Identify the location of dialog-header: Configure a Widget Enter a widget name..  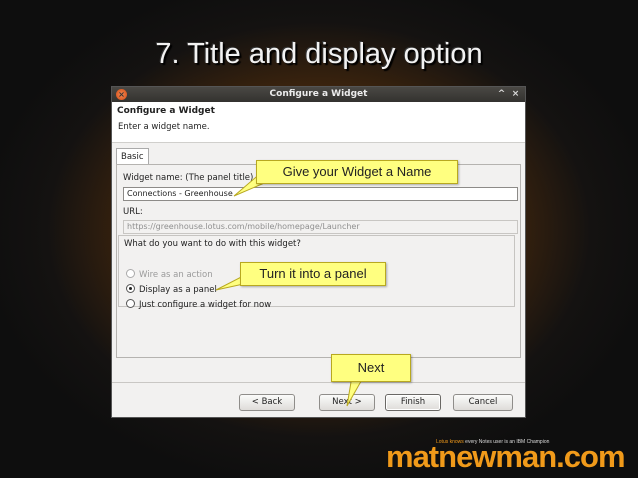
(318, 122).